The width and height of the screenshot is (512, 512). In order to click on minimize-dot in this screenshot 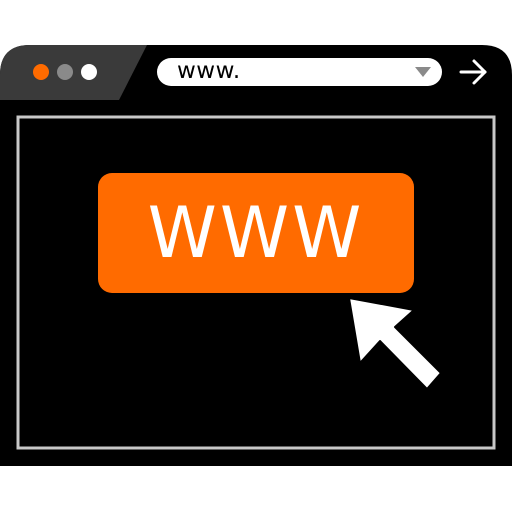, I will do `click(65, 72)`.